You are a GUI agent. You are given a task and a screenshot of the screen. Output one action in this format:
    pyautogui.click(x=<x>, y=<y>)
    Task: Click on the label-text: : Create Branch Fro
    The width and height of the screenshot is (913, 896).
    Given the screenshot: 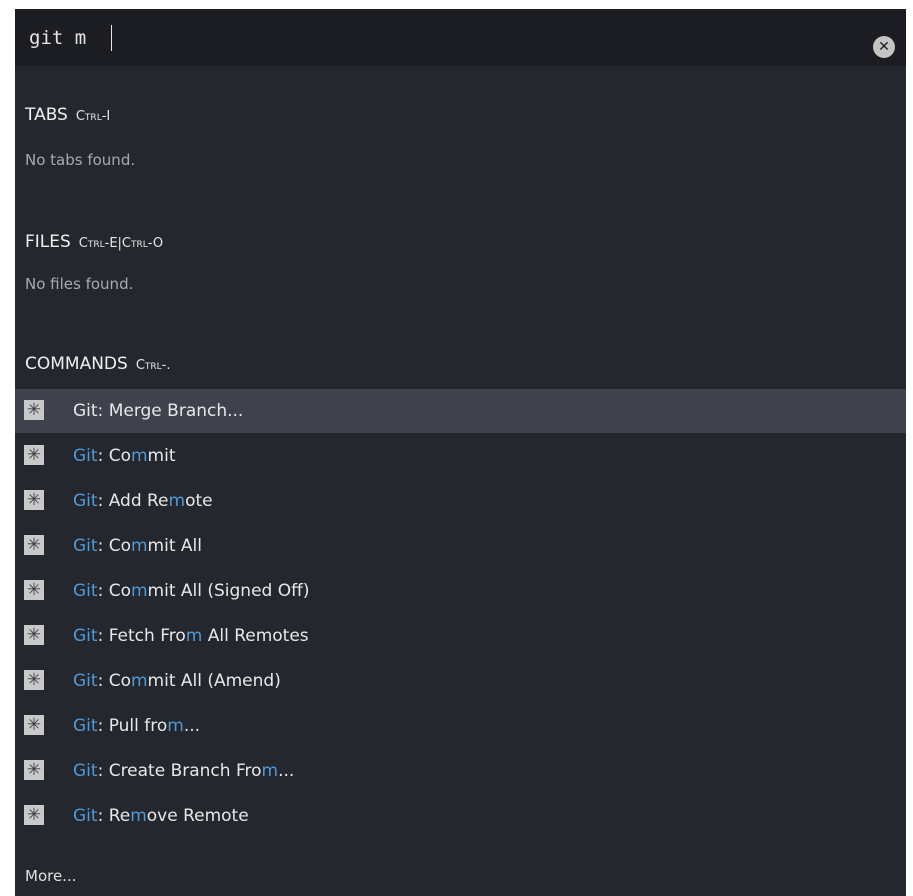 What is the action you would take?
    pyautogui.click(x=179, y=771)
    